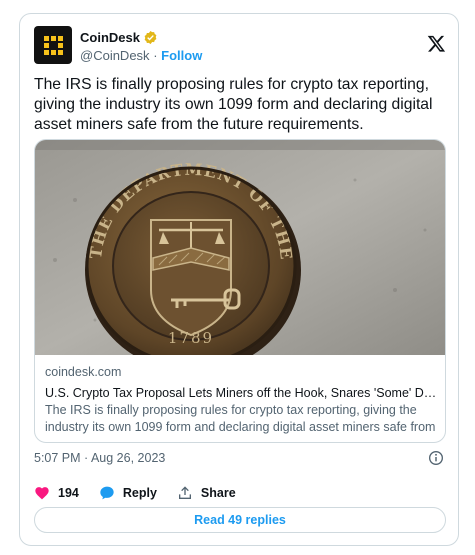 The height and width of the screenshot is (555, 475). I want to click on follow-button: Follow, so click(181, 55).